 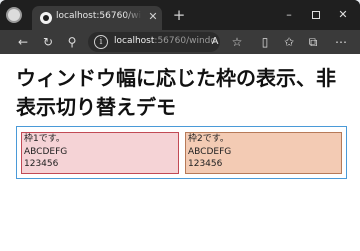 What do you see at coordinates (23, 42) in the screenshot?
I see `back-arrow-icon: ←` at bounding box center [23, 42].